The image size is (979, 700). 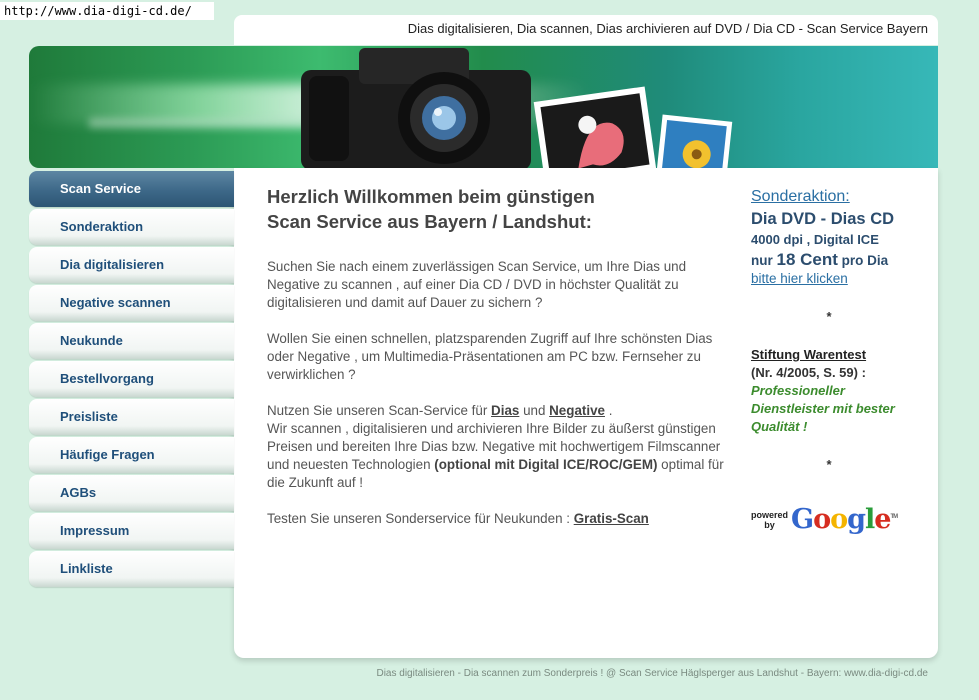 What do you see at coordinates (809, 354) in the screenshot?
I see `warentest-title: Stiftung Warentest` at bounding box center [809, 354].